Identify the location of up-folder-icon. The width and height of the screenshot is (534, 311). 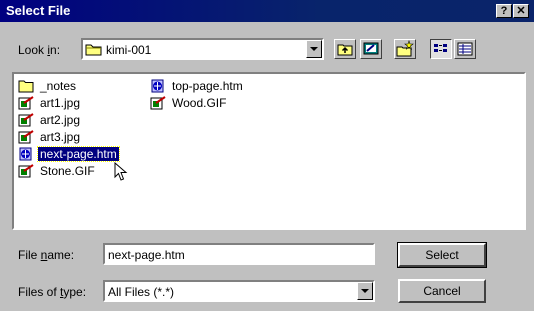
(345, 50).